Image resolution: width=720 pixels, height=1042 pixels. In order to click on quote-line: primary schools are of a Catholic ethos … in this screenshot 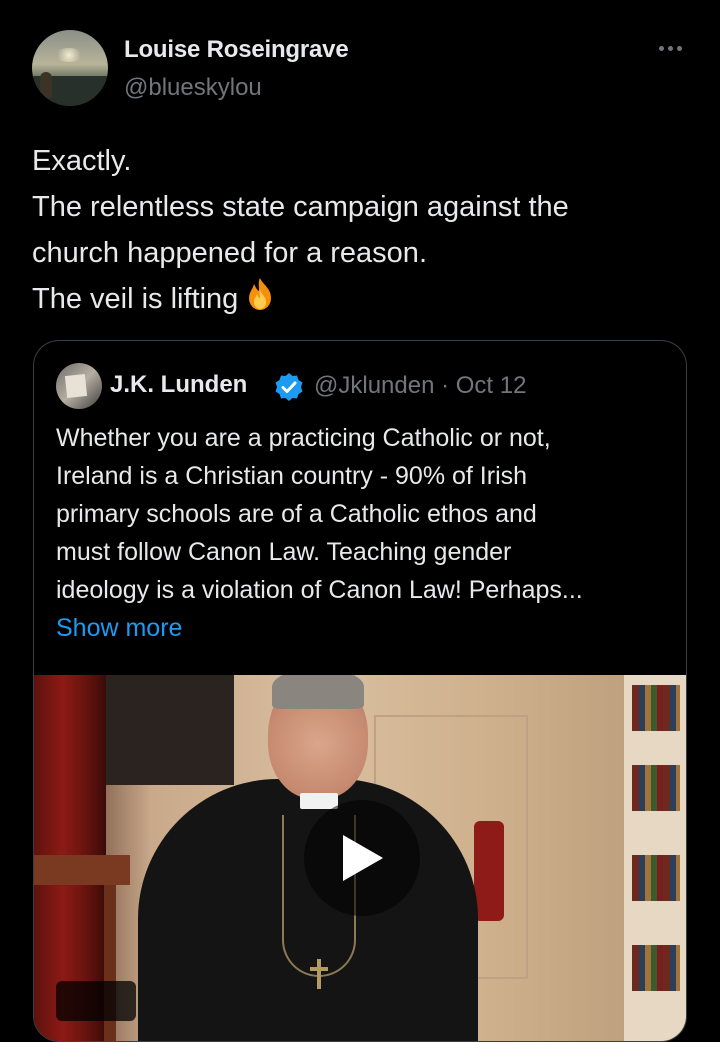, I will do `click(296, 514)`.